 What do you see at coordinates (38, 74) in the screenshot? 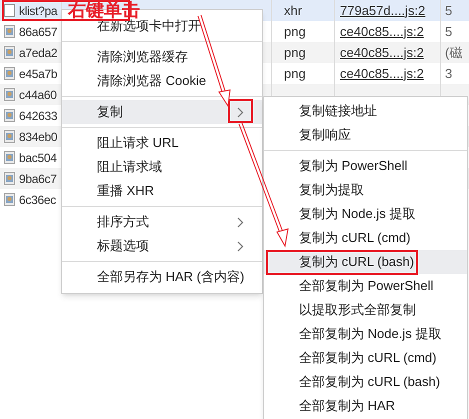
I see `request-name: e45a7b` at bounding box center [38, 74].